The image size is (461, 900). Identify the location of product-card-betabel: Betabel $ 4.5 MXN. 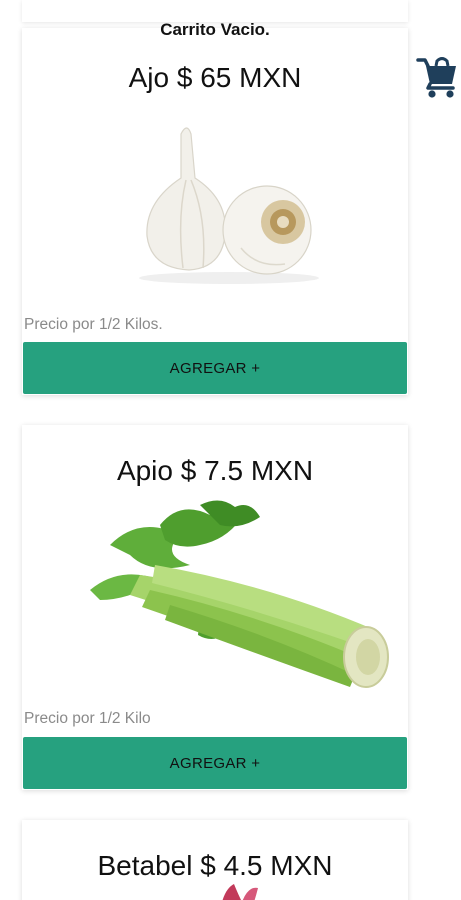
(215, 860).